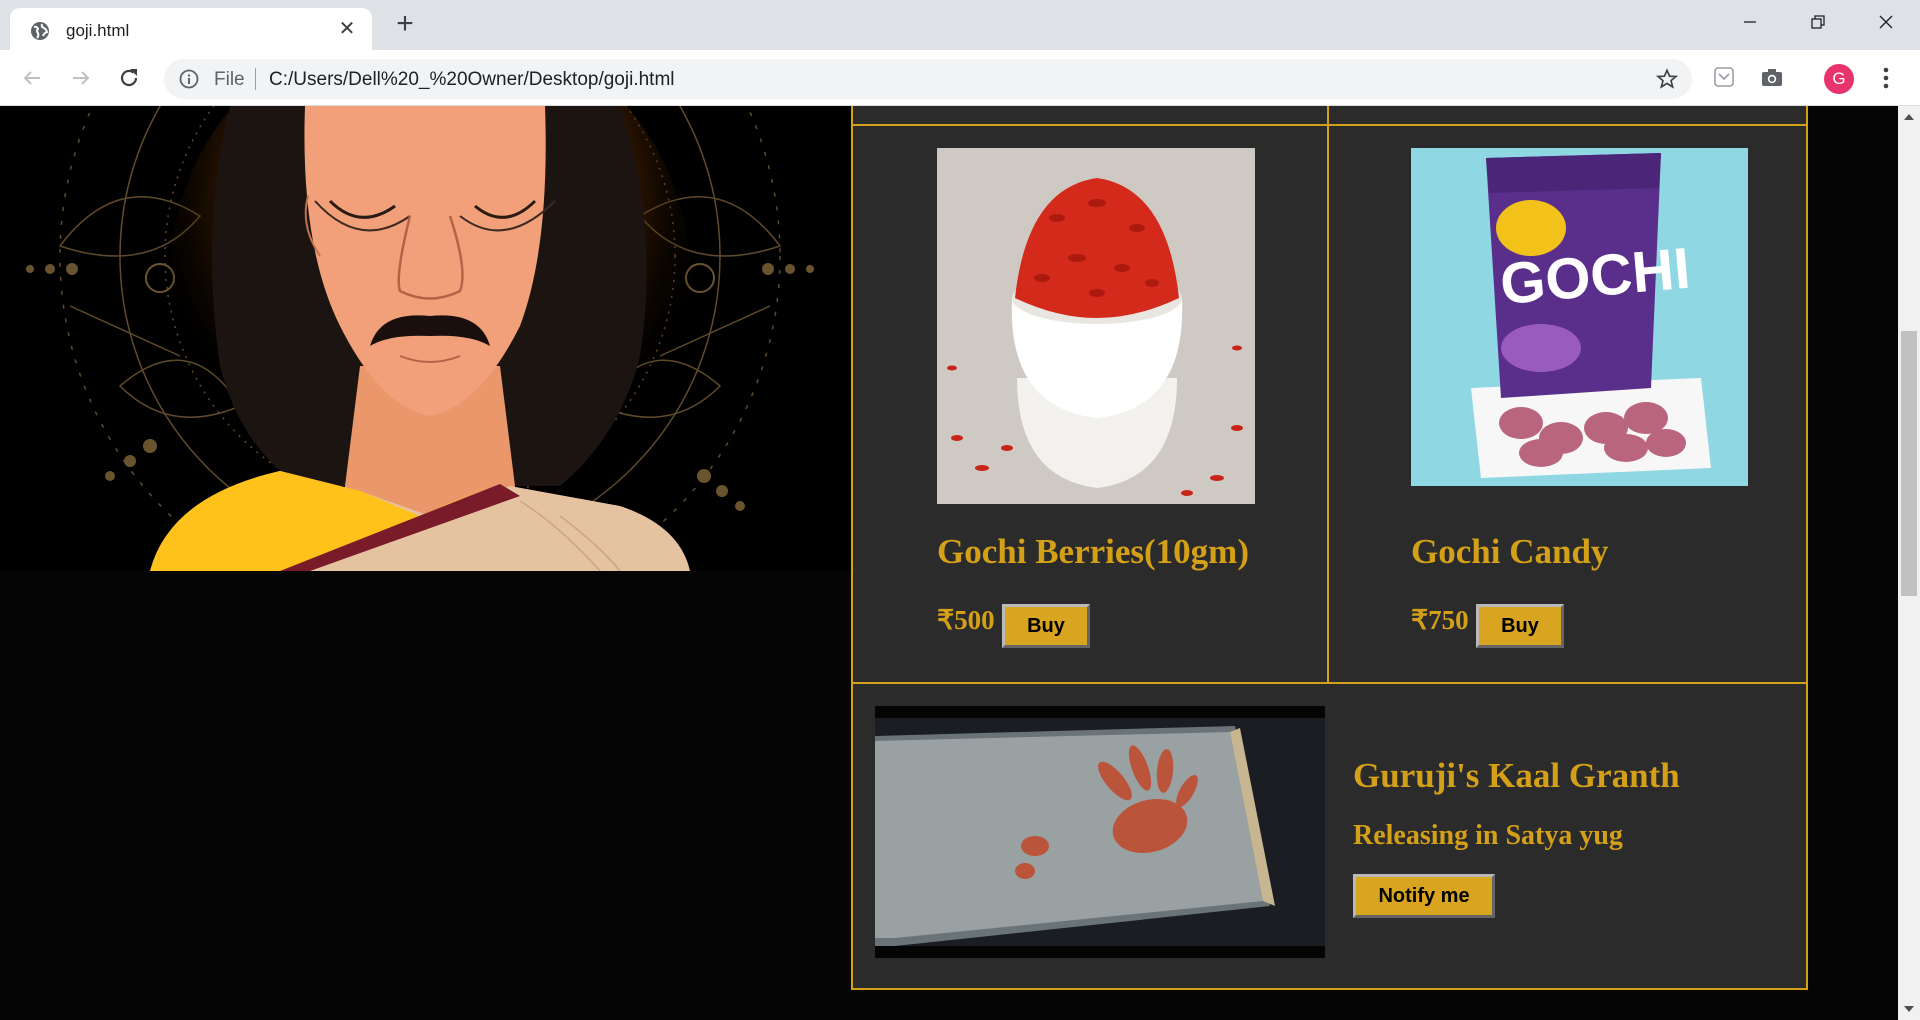  I want to click on close-icon, so click(1886, 22).